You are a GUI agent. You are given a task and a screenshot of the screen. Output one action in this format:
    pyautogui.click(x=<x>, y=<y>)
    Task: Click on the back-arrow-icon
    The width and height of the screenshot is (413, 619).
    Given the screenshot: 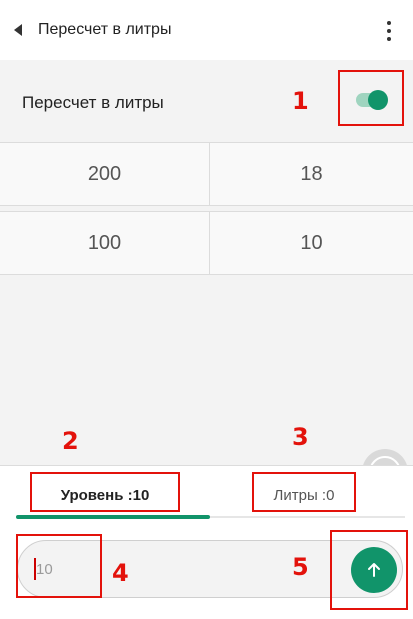 What is the action you would take?
    pyautogui.click(x=18, y=30)
    